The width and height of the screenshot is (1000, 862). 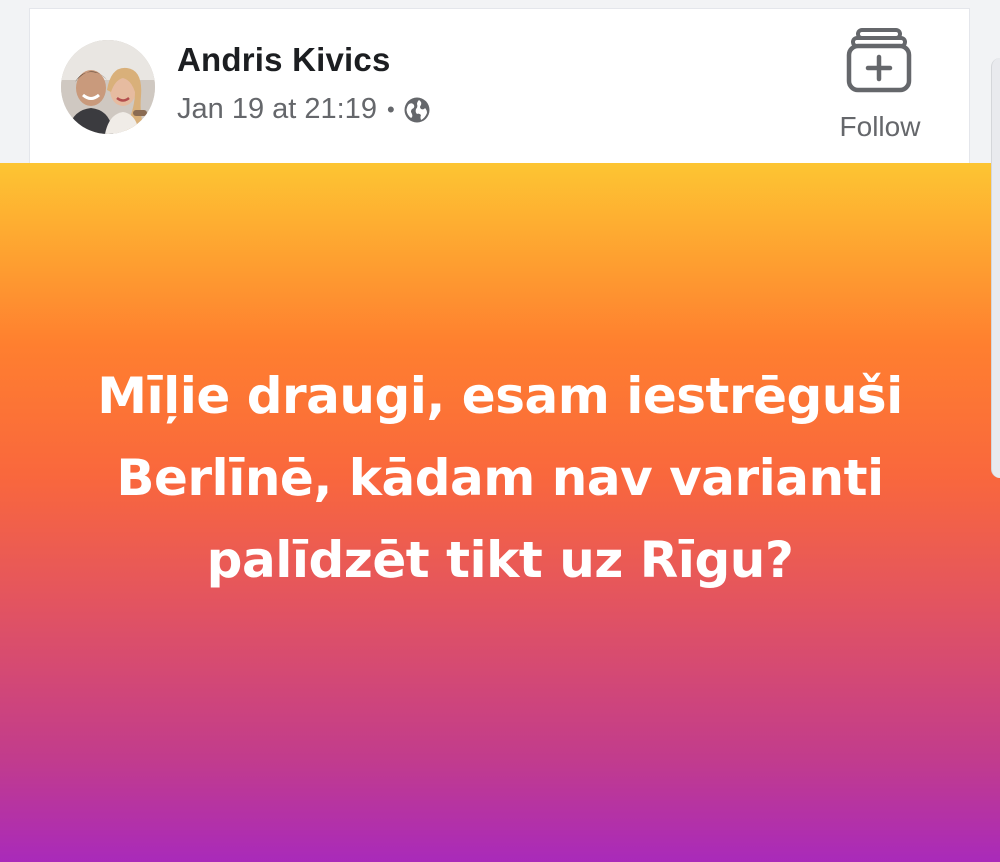 What do you see at coordinates (879, 60) in the screenshot?
I see `add-to-collection-icon` at bounding box center [879, 60].